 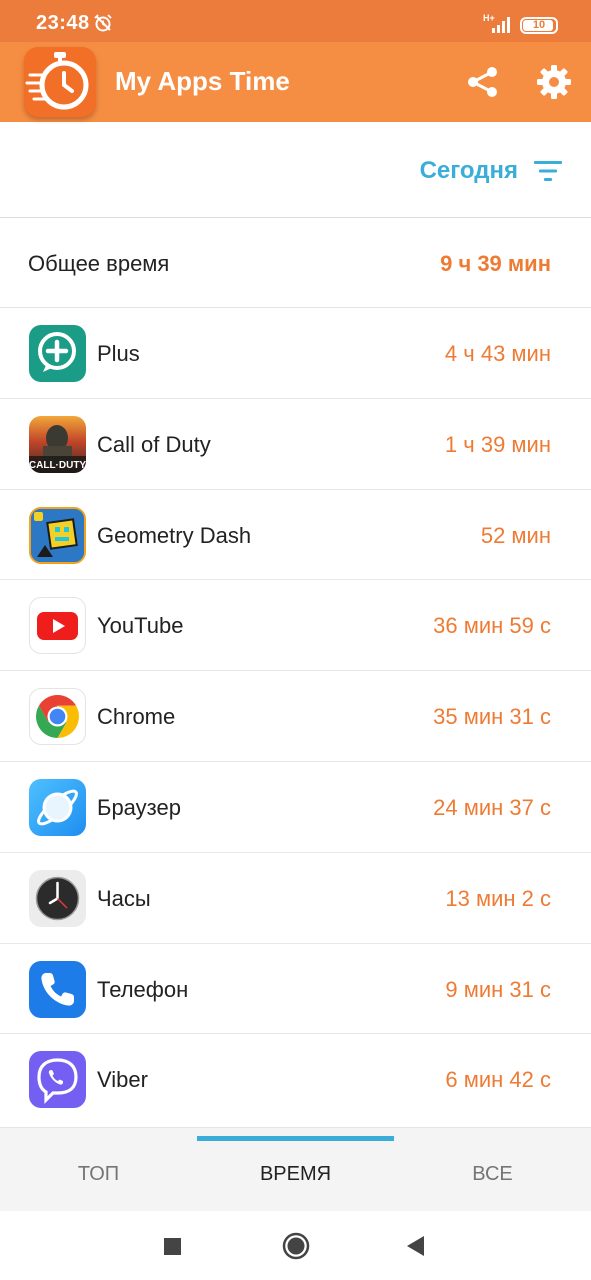 What do you see at coordinates (498, 1080) in the screenshot?
I see `app-time: 6 мин 42 с` at bounding box center [498, 1080].